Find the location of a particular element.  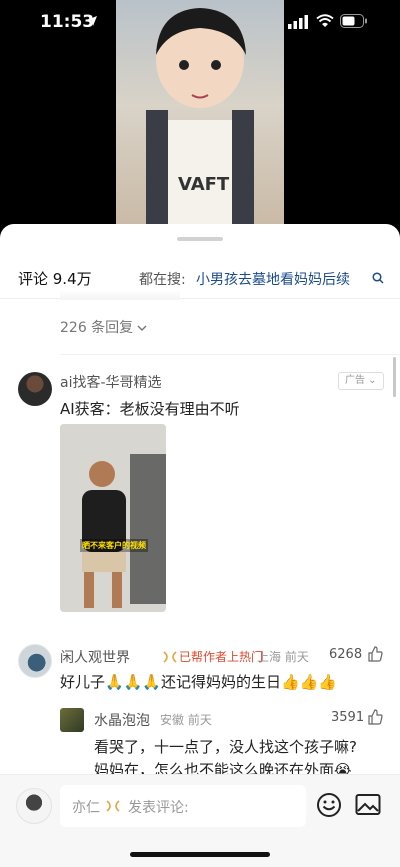

ad-badge-label: 广告 is located at coordinates (355, 380).